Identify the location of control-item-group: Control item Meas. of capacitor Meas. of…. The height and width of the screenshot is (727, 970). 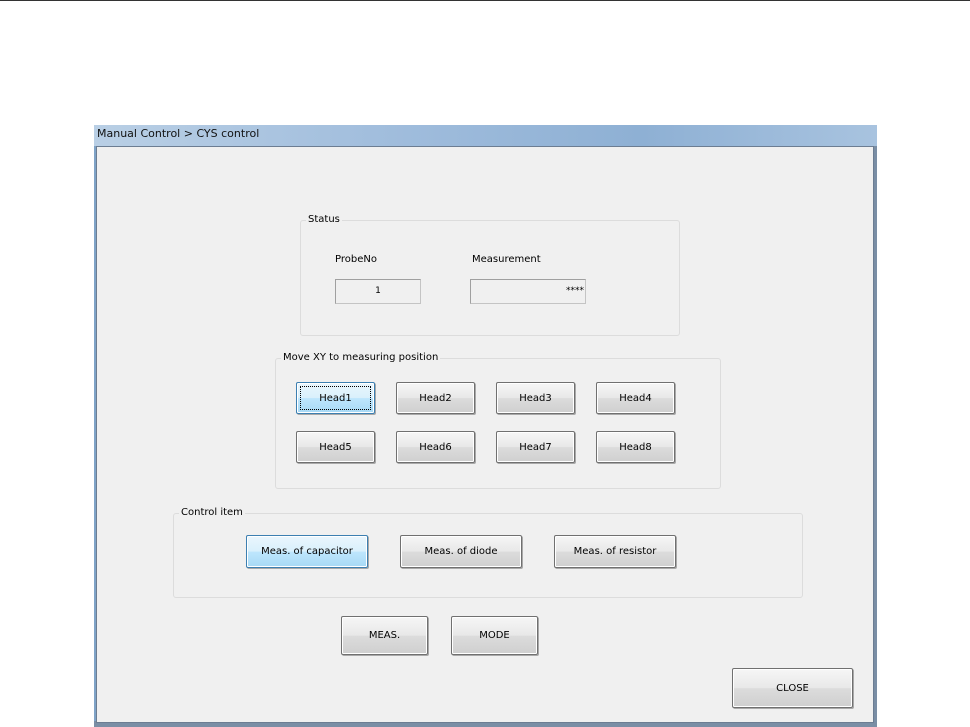
(488, 552).